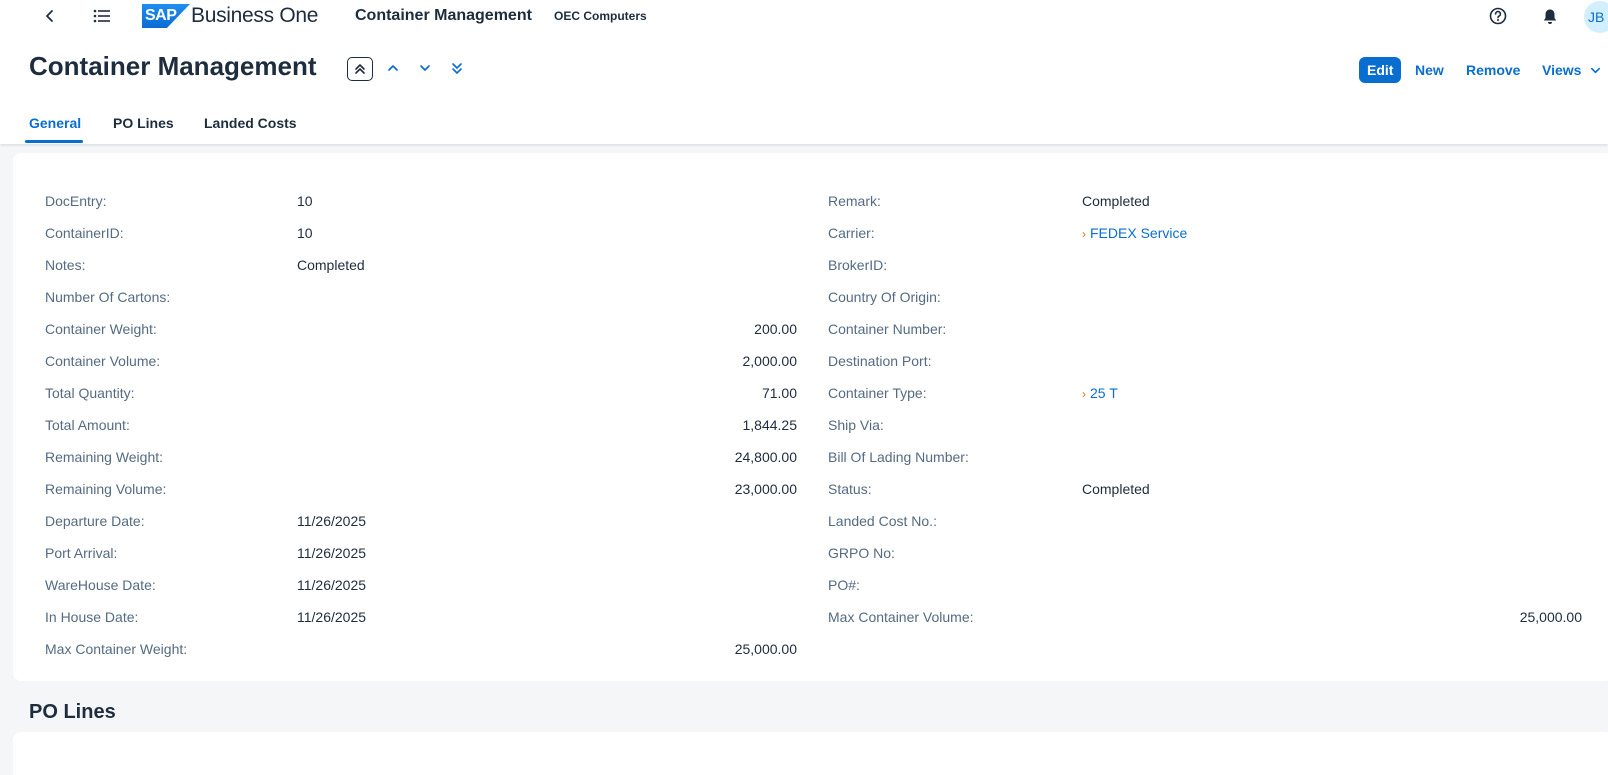 This screenshot has width=1608, height=775. What do you see at coordinates (854, 201) in the screenshot?
I see `label-remark: Remark:` at bounding box center [854, 201].